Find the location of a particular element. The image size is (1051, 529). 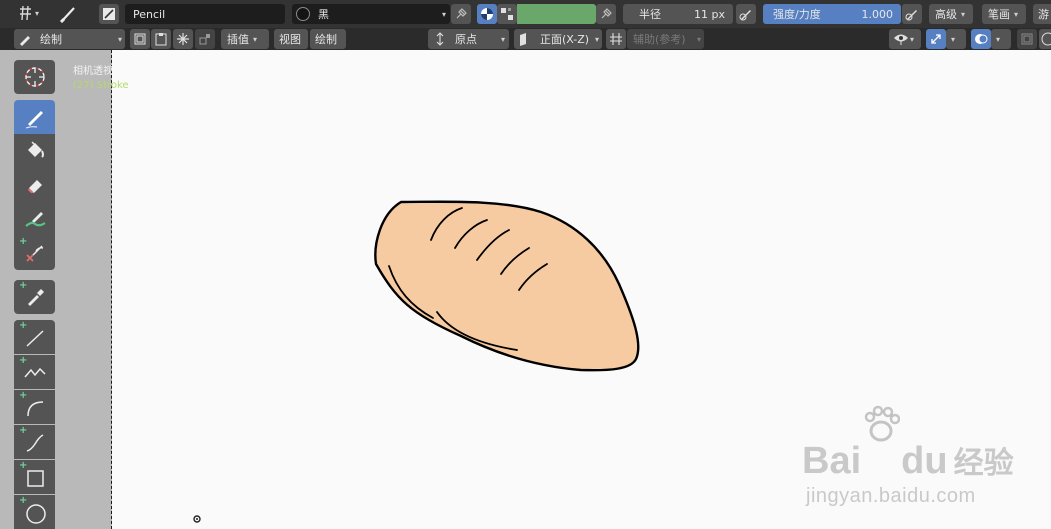

strength-field: 强度/力度 1.000 is located at coordinates (832, 14).